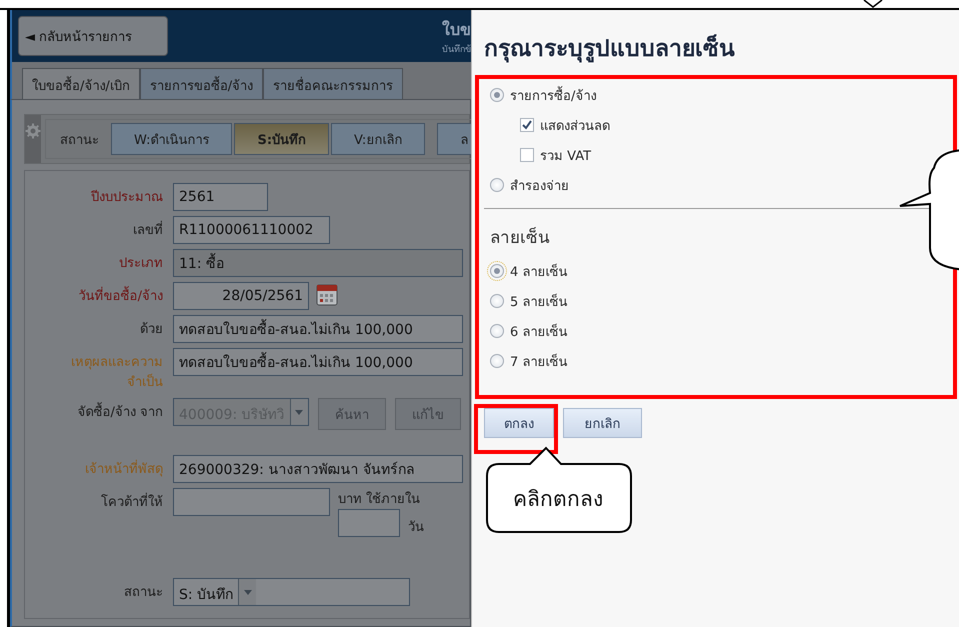 Image resolution: width=959 pixels, height=627 pixels. Describe the element at coordinates (539, 301) in the screenshot. I see `option-label: 5 ลายเซ็น` at that location.